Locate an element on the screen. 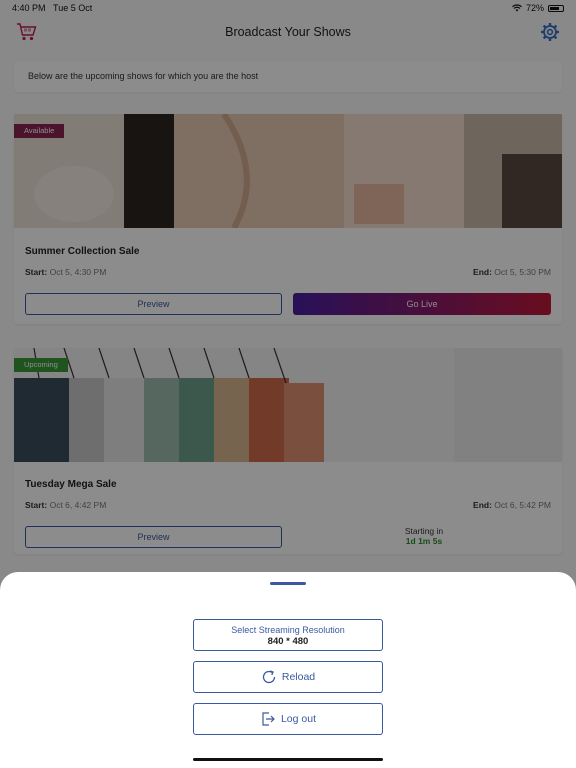 The width and height of the screenshot is (576, 768). logout-icon is located at coordinates (268, 719).